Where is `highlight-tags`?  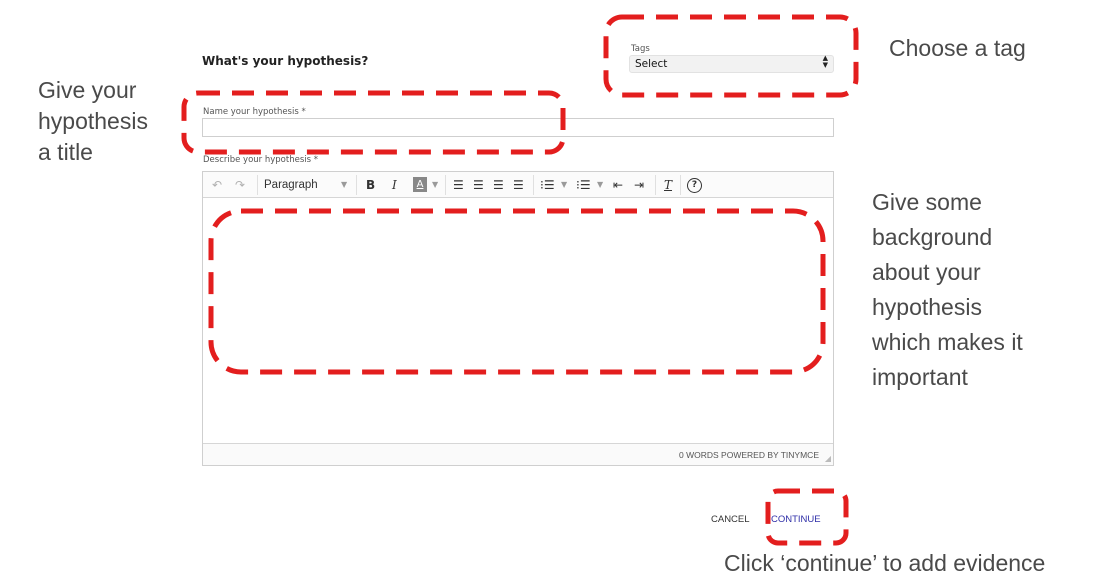 highlight-tags is located at coordinates (731, 56).